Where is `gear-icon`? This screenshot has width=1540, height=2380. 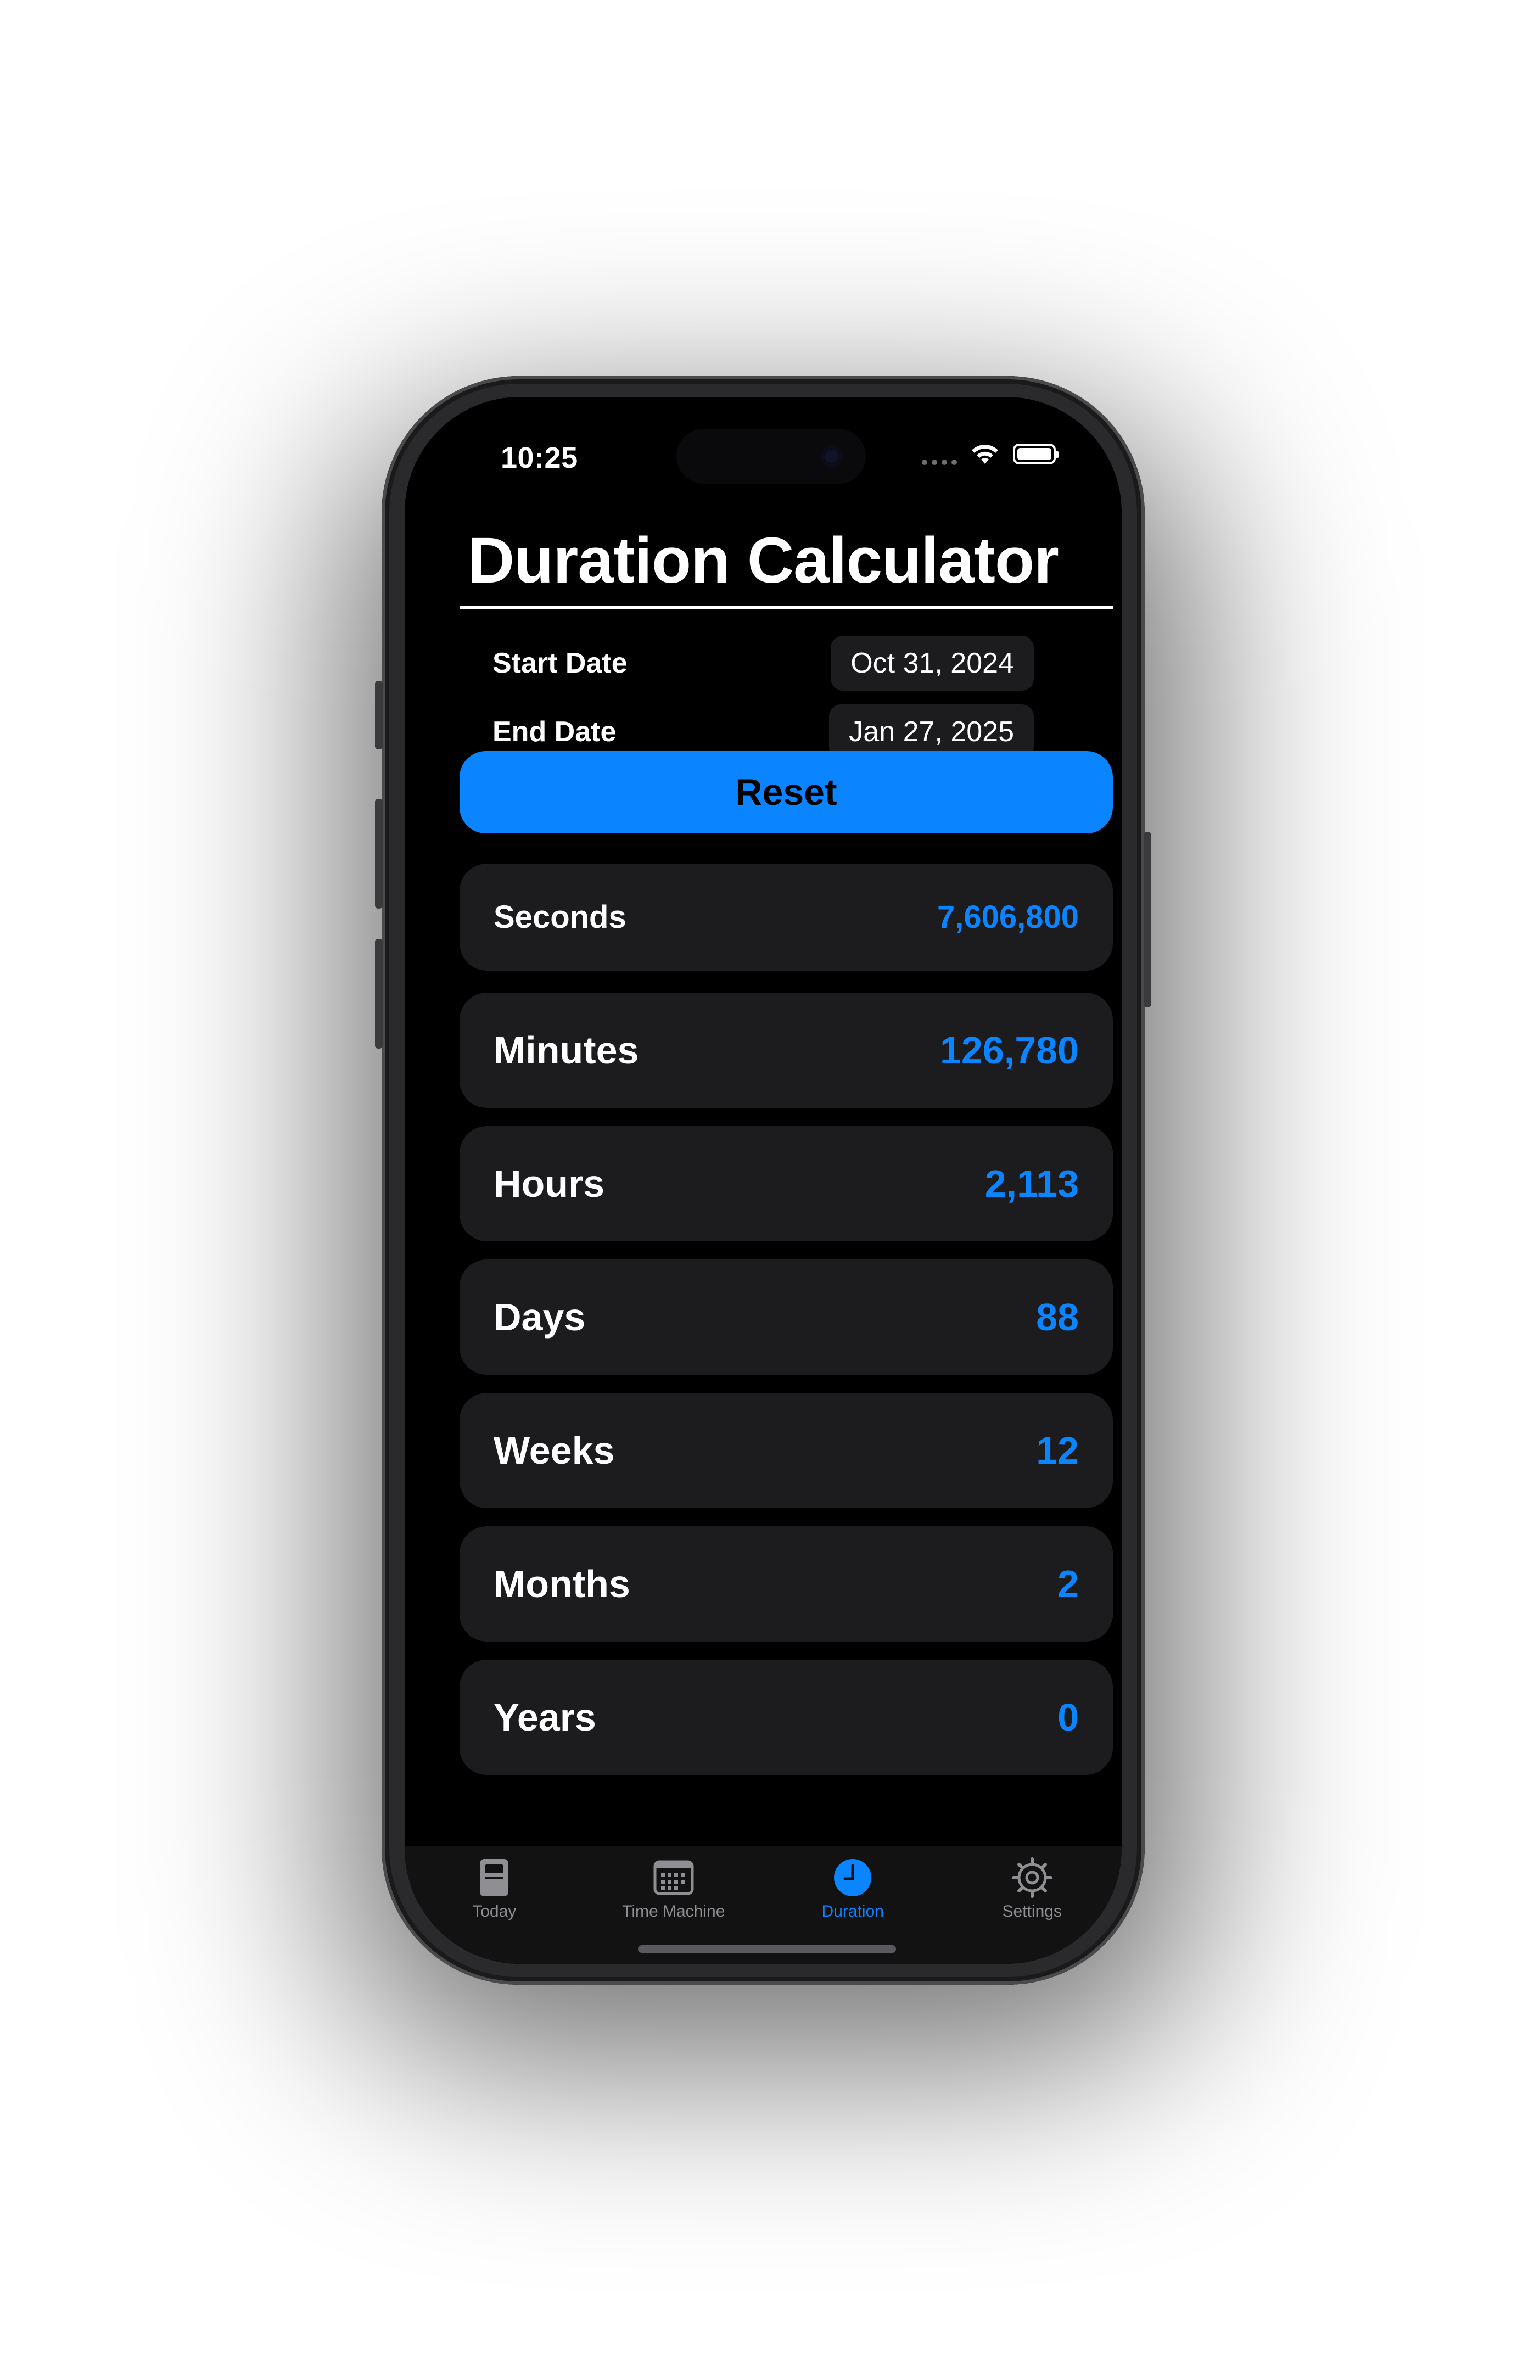
gear-icon is located at coordinates (1031, 1877).